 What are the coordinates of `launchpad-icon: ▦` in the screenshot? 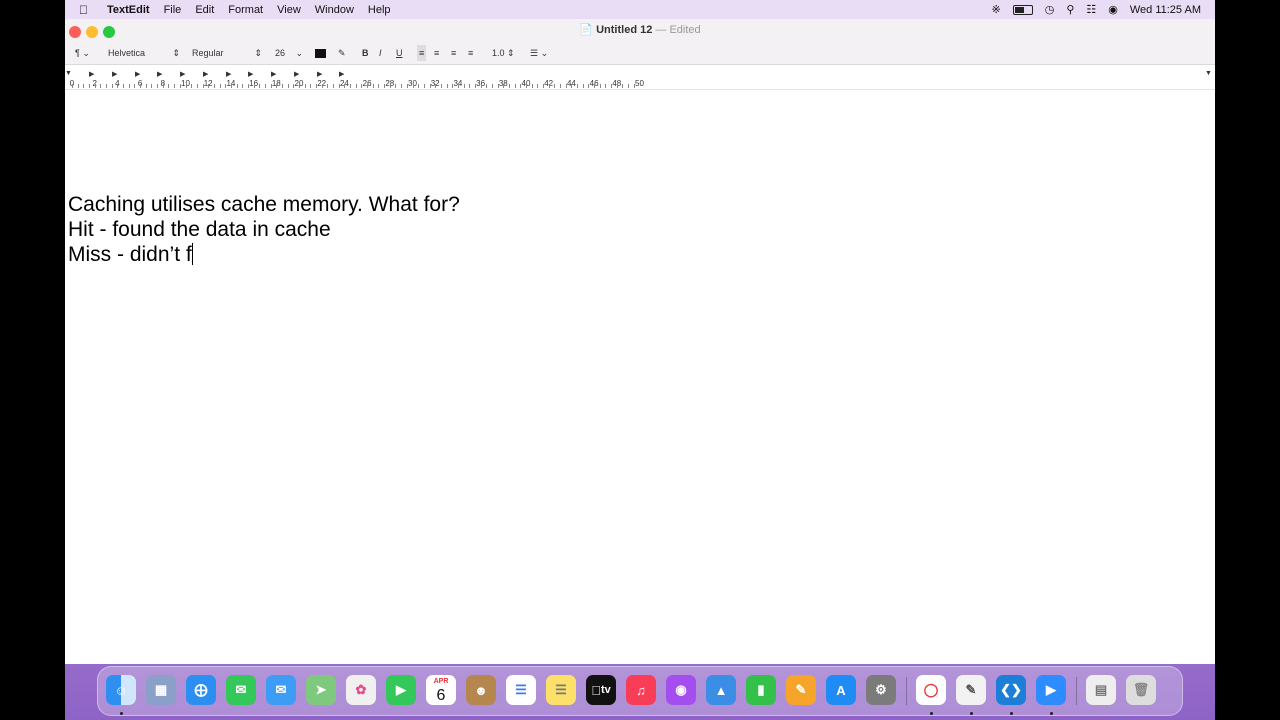 It's located at (161, 690).